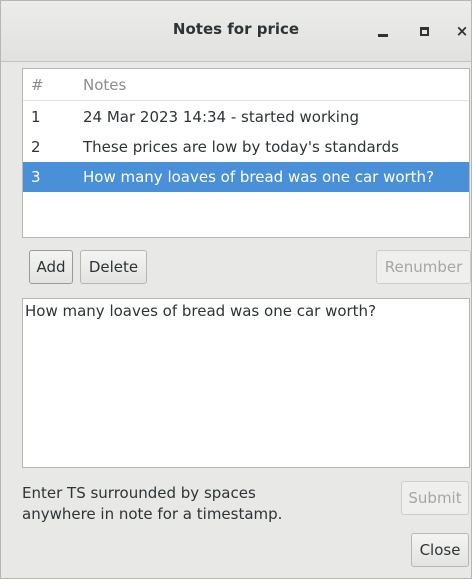 This screenshot has width=472, height=579. I want to click on close-button: Close, so click(440, 550).